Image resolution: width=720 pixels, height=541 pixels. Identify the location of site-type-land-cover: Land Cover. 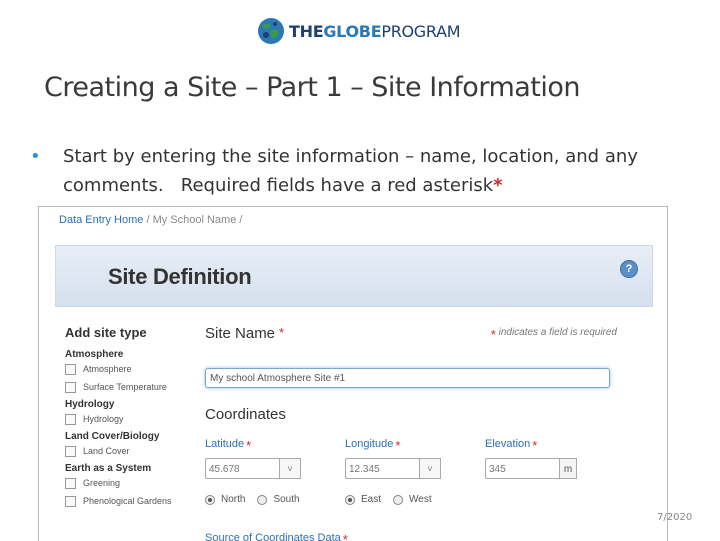
(140, 451).